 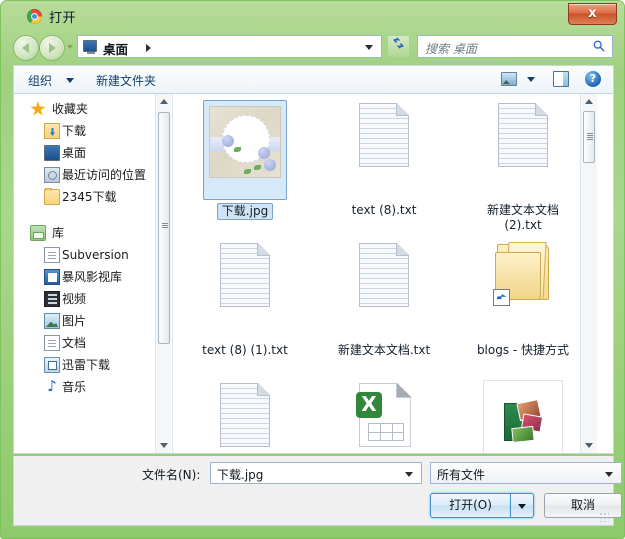 What do you see at coordinates (89, 153) in the screenshot?
I see `sidebar-item-desktop: 桌面` at bounding box center [89, 153].